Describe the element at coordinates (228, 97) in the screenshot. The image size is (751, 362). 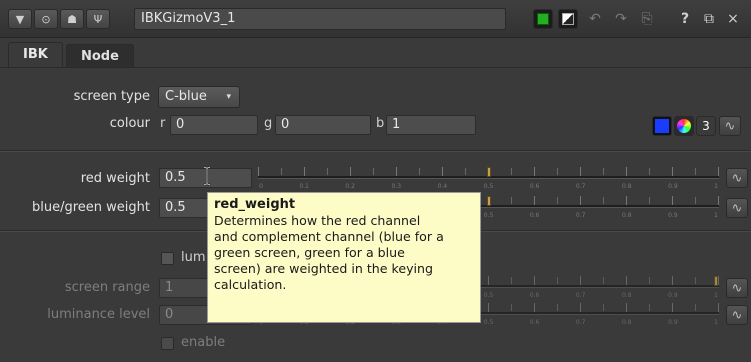
I see `dropdown-arrow-icon: ▾` at that location.